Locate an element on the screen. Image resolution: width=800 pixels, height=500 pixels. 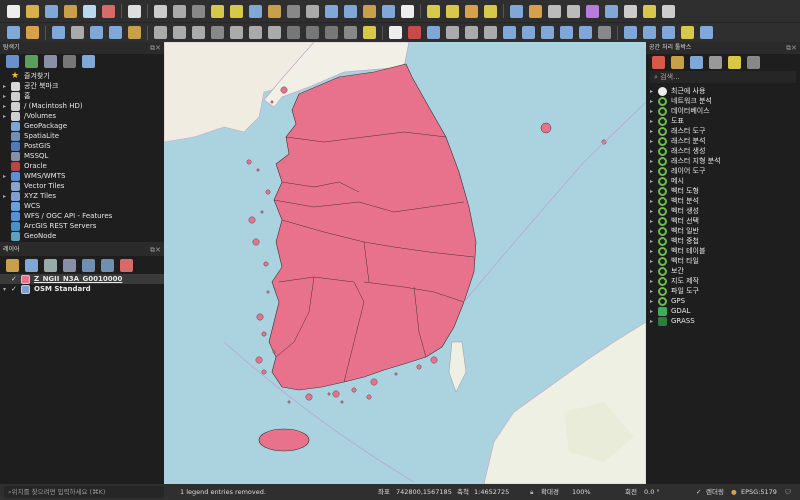
style-icon is located at coordinates (12, 265).